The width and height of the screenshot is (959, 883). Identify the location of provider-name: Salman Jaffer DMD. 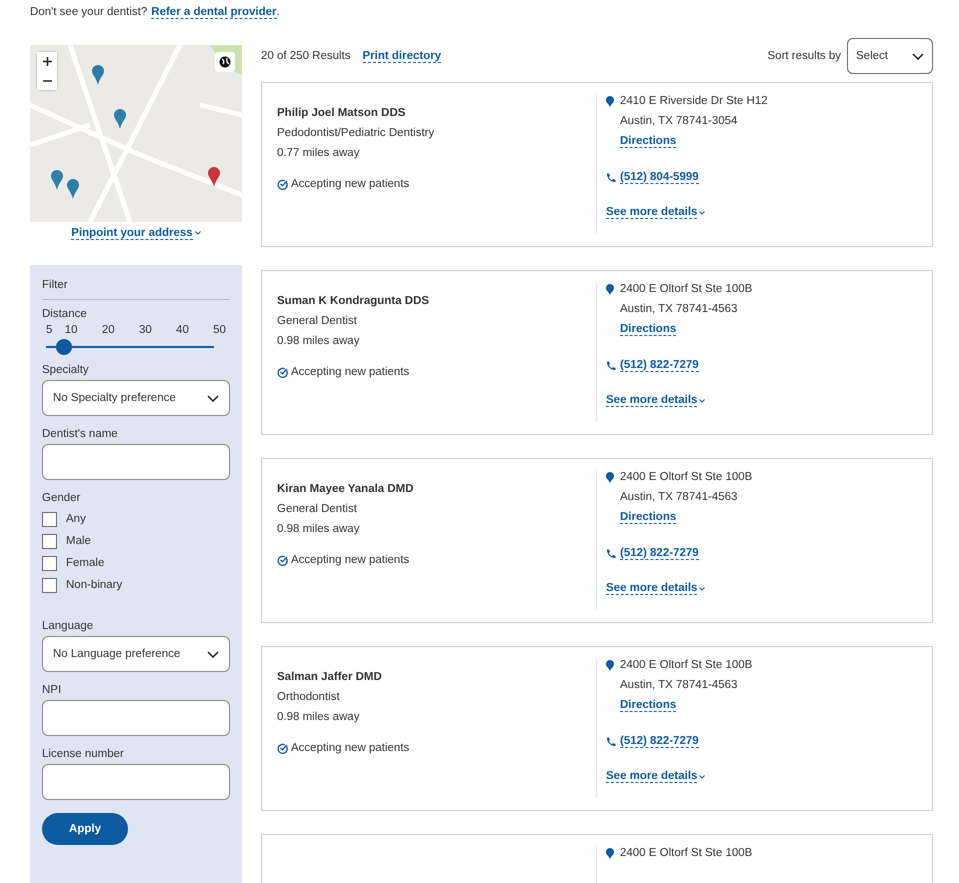
(330, 677).